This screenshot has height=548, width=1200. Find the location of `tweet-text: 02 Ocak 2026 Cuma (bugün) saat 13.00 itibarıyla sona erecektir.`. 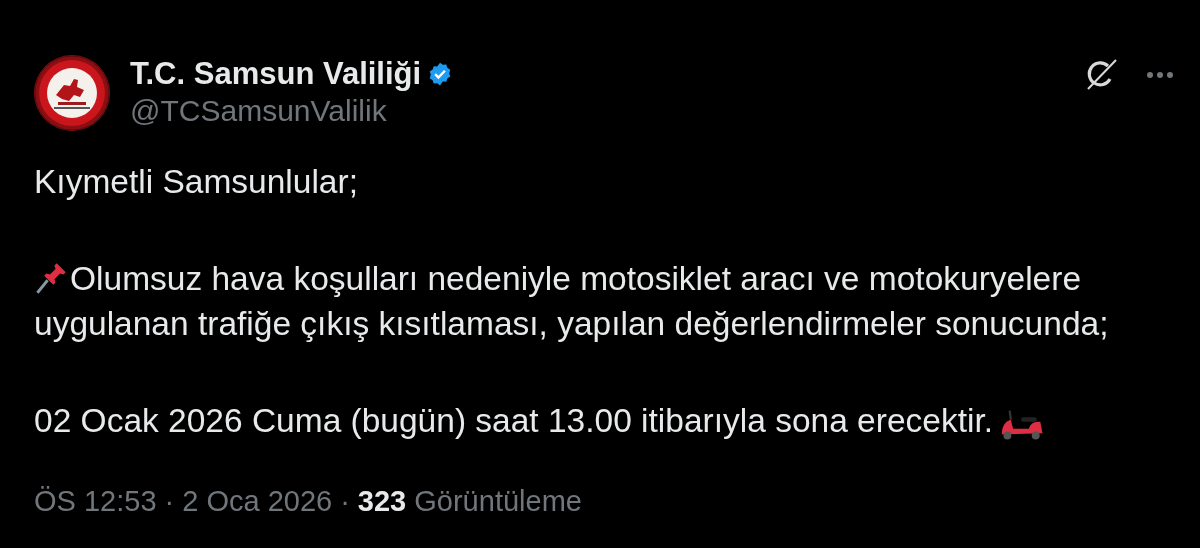

tweet-text: 02 Ocak 2026 Cuma (bugün) saat 13.00 itibarıyla sona erecektir. is located at coordinates (514, 420).